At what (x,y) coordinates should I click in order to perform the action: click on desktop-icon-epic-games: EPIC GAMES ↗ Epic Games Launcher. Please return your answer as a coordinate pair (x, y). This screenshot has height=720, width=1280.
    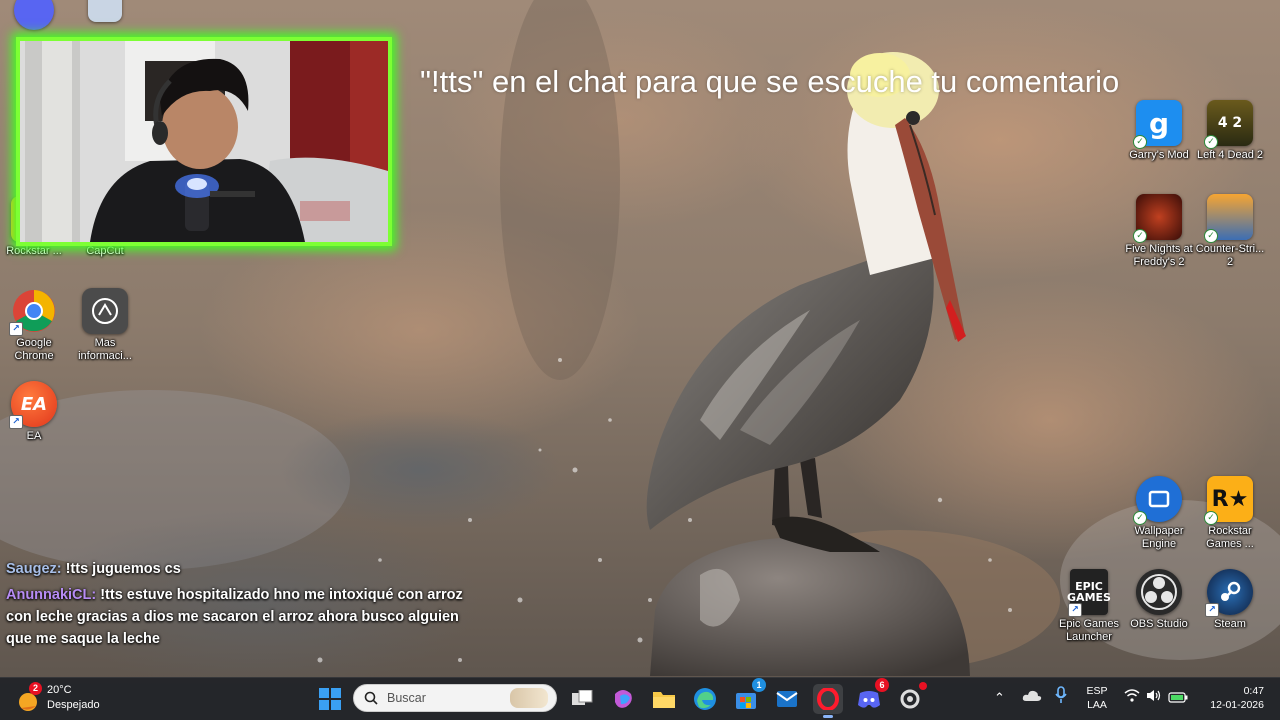
    Looking at the image, I should click on (1089, 611).